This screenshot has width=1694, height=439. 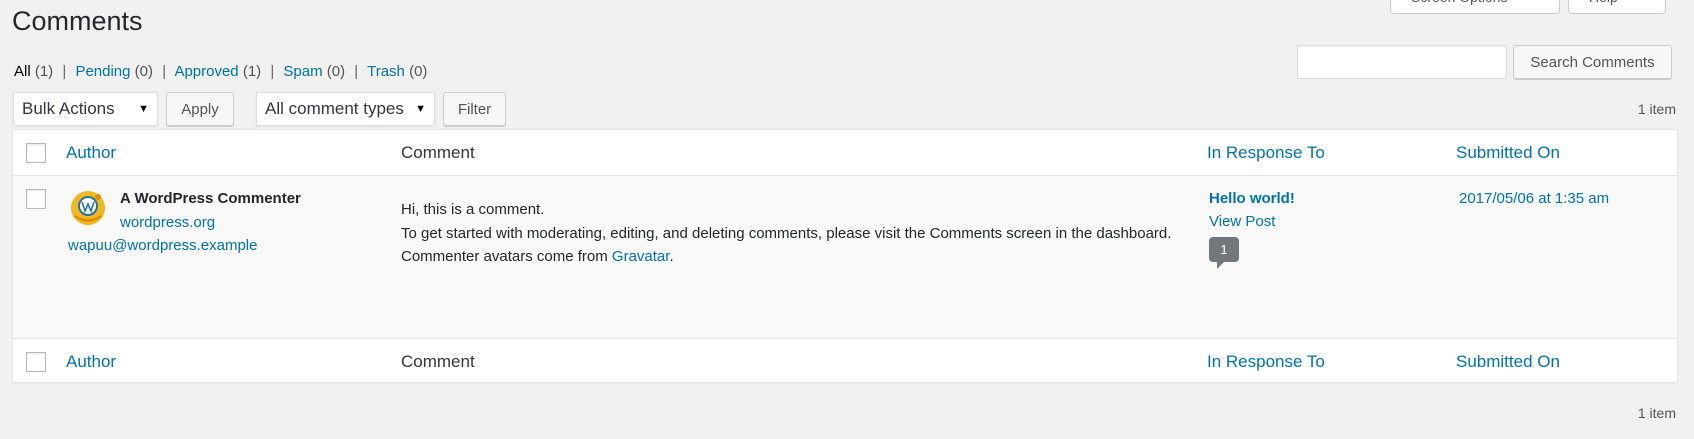 I want to click on page-title: Comments, so click(x=77, y=21).